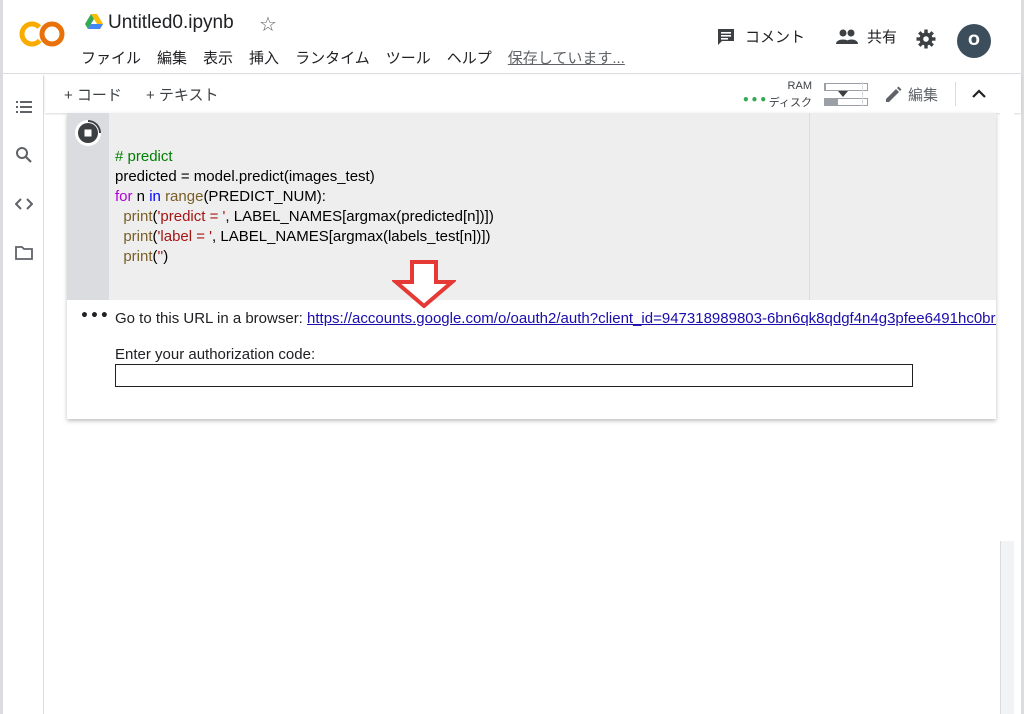  I want to click on runtime-status-icon: •••, so click(755, 100).